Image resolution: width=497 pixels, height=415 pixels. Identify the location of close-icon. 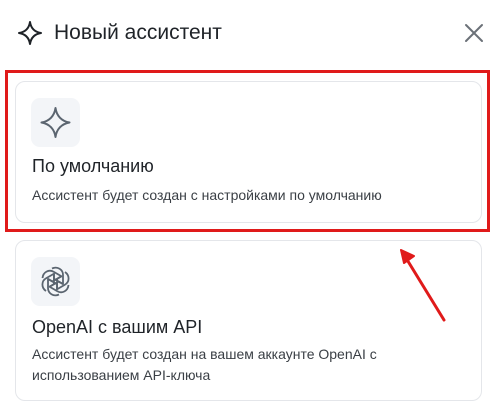
(474, 33).